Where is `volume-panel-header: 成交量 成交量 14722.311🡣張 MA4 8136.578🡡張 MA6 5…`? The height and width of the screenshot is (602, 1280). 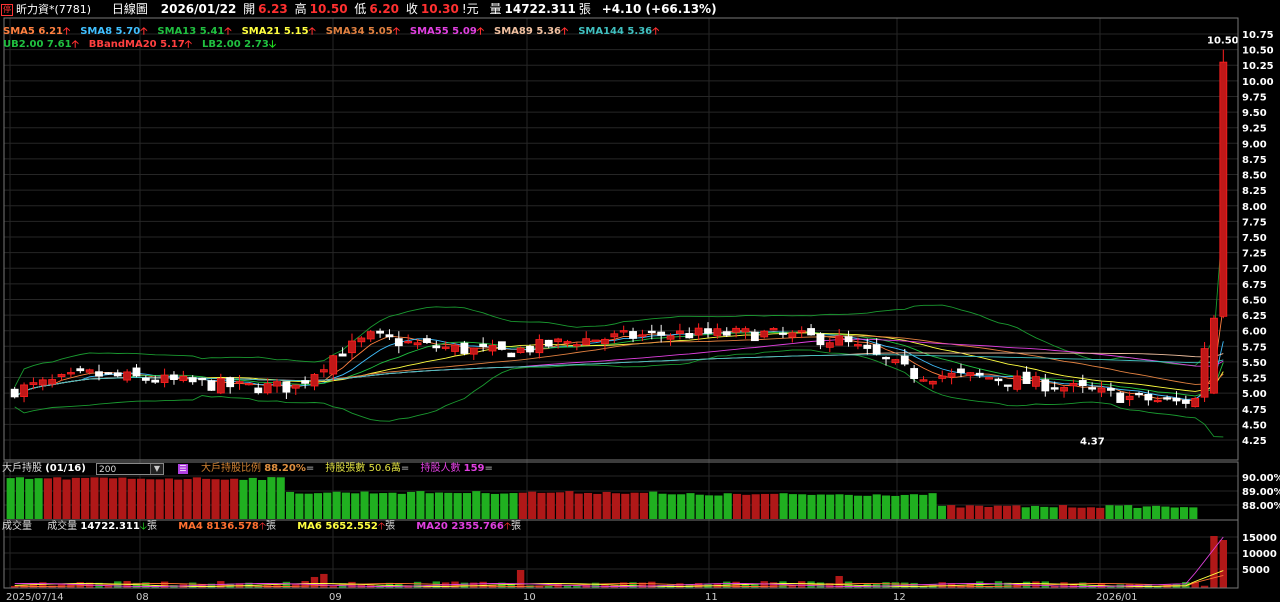 volume-panel-header: 成交量 成交量 14722.311🡣張 MA4 8136.578🡡張 MA6 5… is located at coordinates (261, 527).